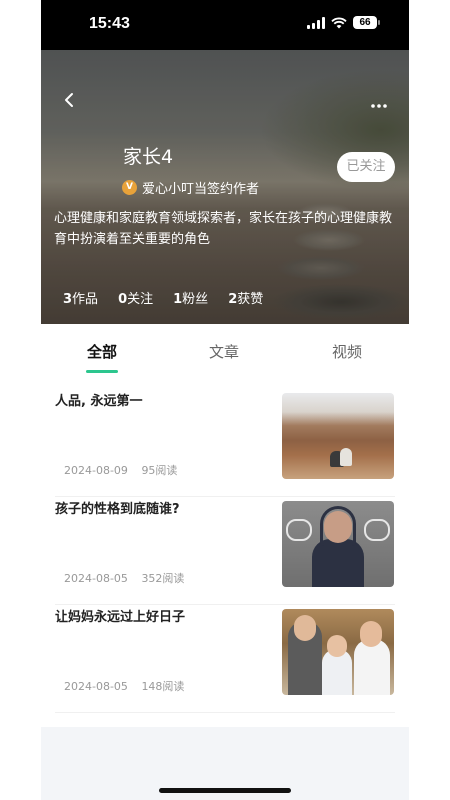 This screenshot has width=450, height=800. I want to click on tab-articles: 文章, so click(224, 351).